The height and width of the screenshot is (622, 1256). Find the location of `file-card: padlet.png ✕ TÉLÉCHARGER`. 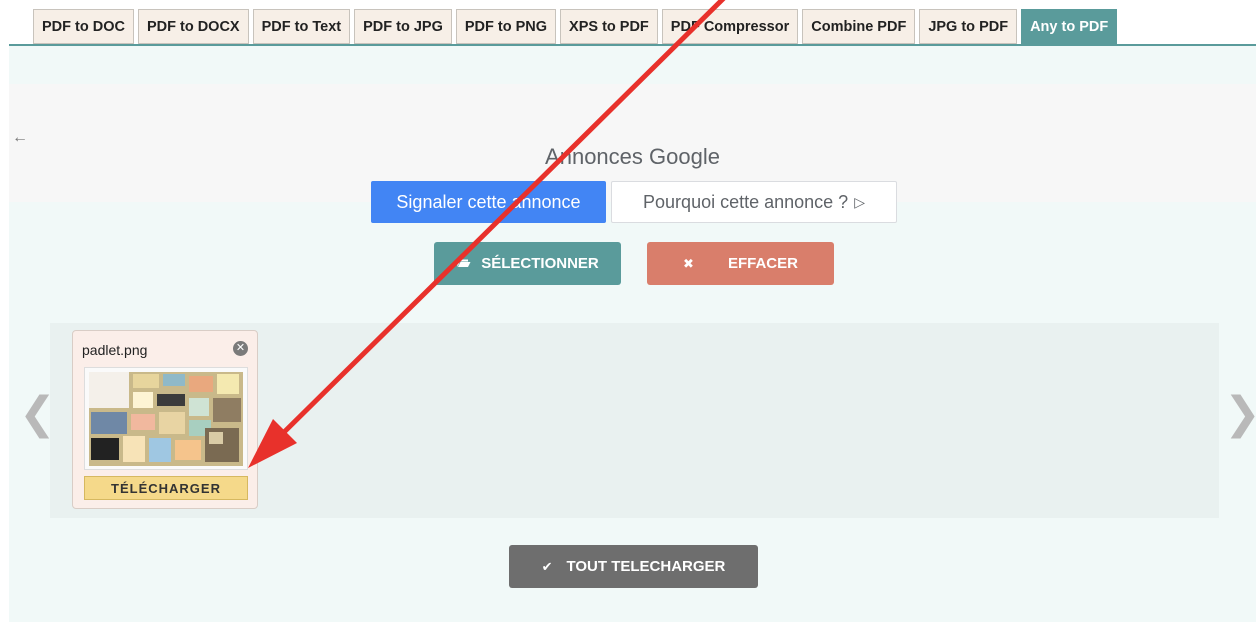

file-card: padlet.png ✕ TÉLÉCHARGER is located at coordinates (165, 419).